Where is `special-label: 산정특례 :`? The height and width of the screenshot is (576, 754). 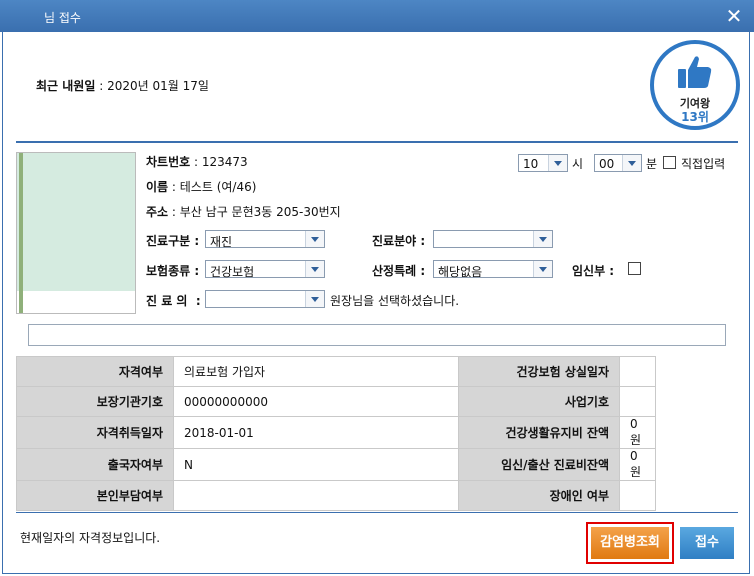 special-label: 산정특례 : is located at coordinates (399, 271).